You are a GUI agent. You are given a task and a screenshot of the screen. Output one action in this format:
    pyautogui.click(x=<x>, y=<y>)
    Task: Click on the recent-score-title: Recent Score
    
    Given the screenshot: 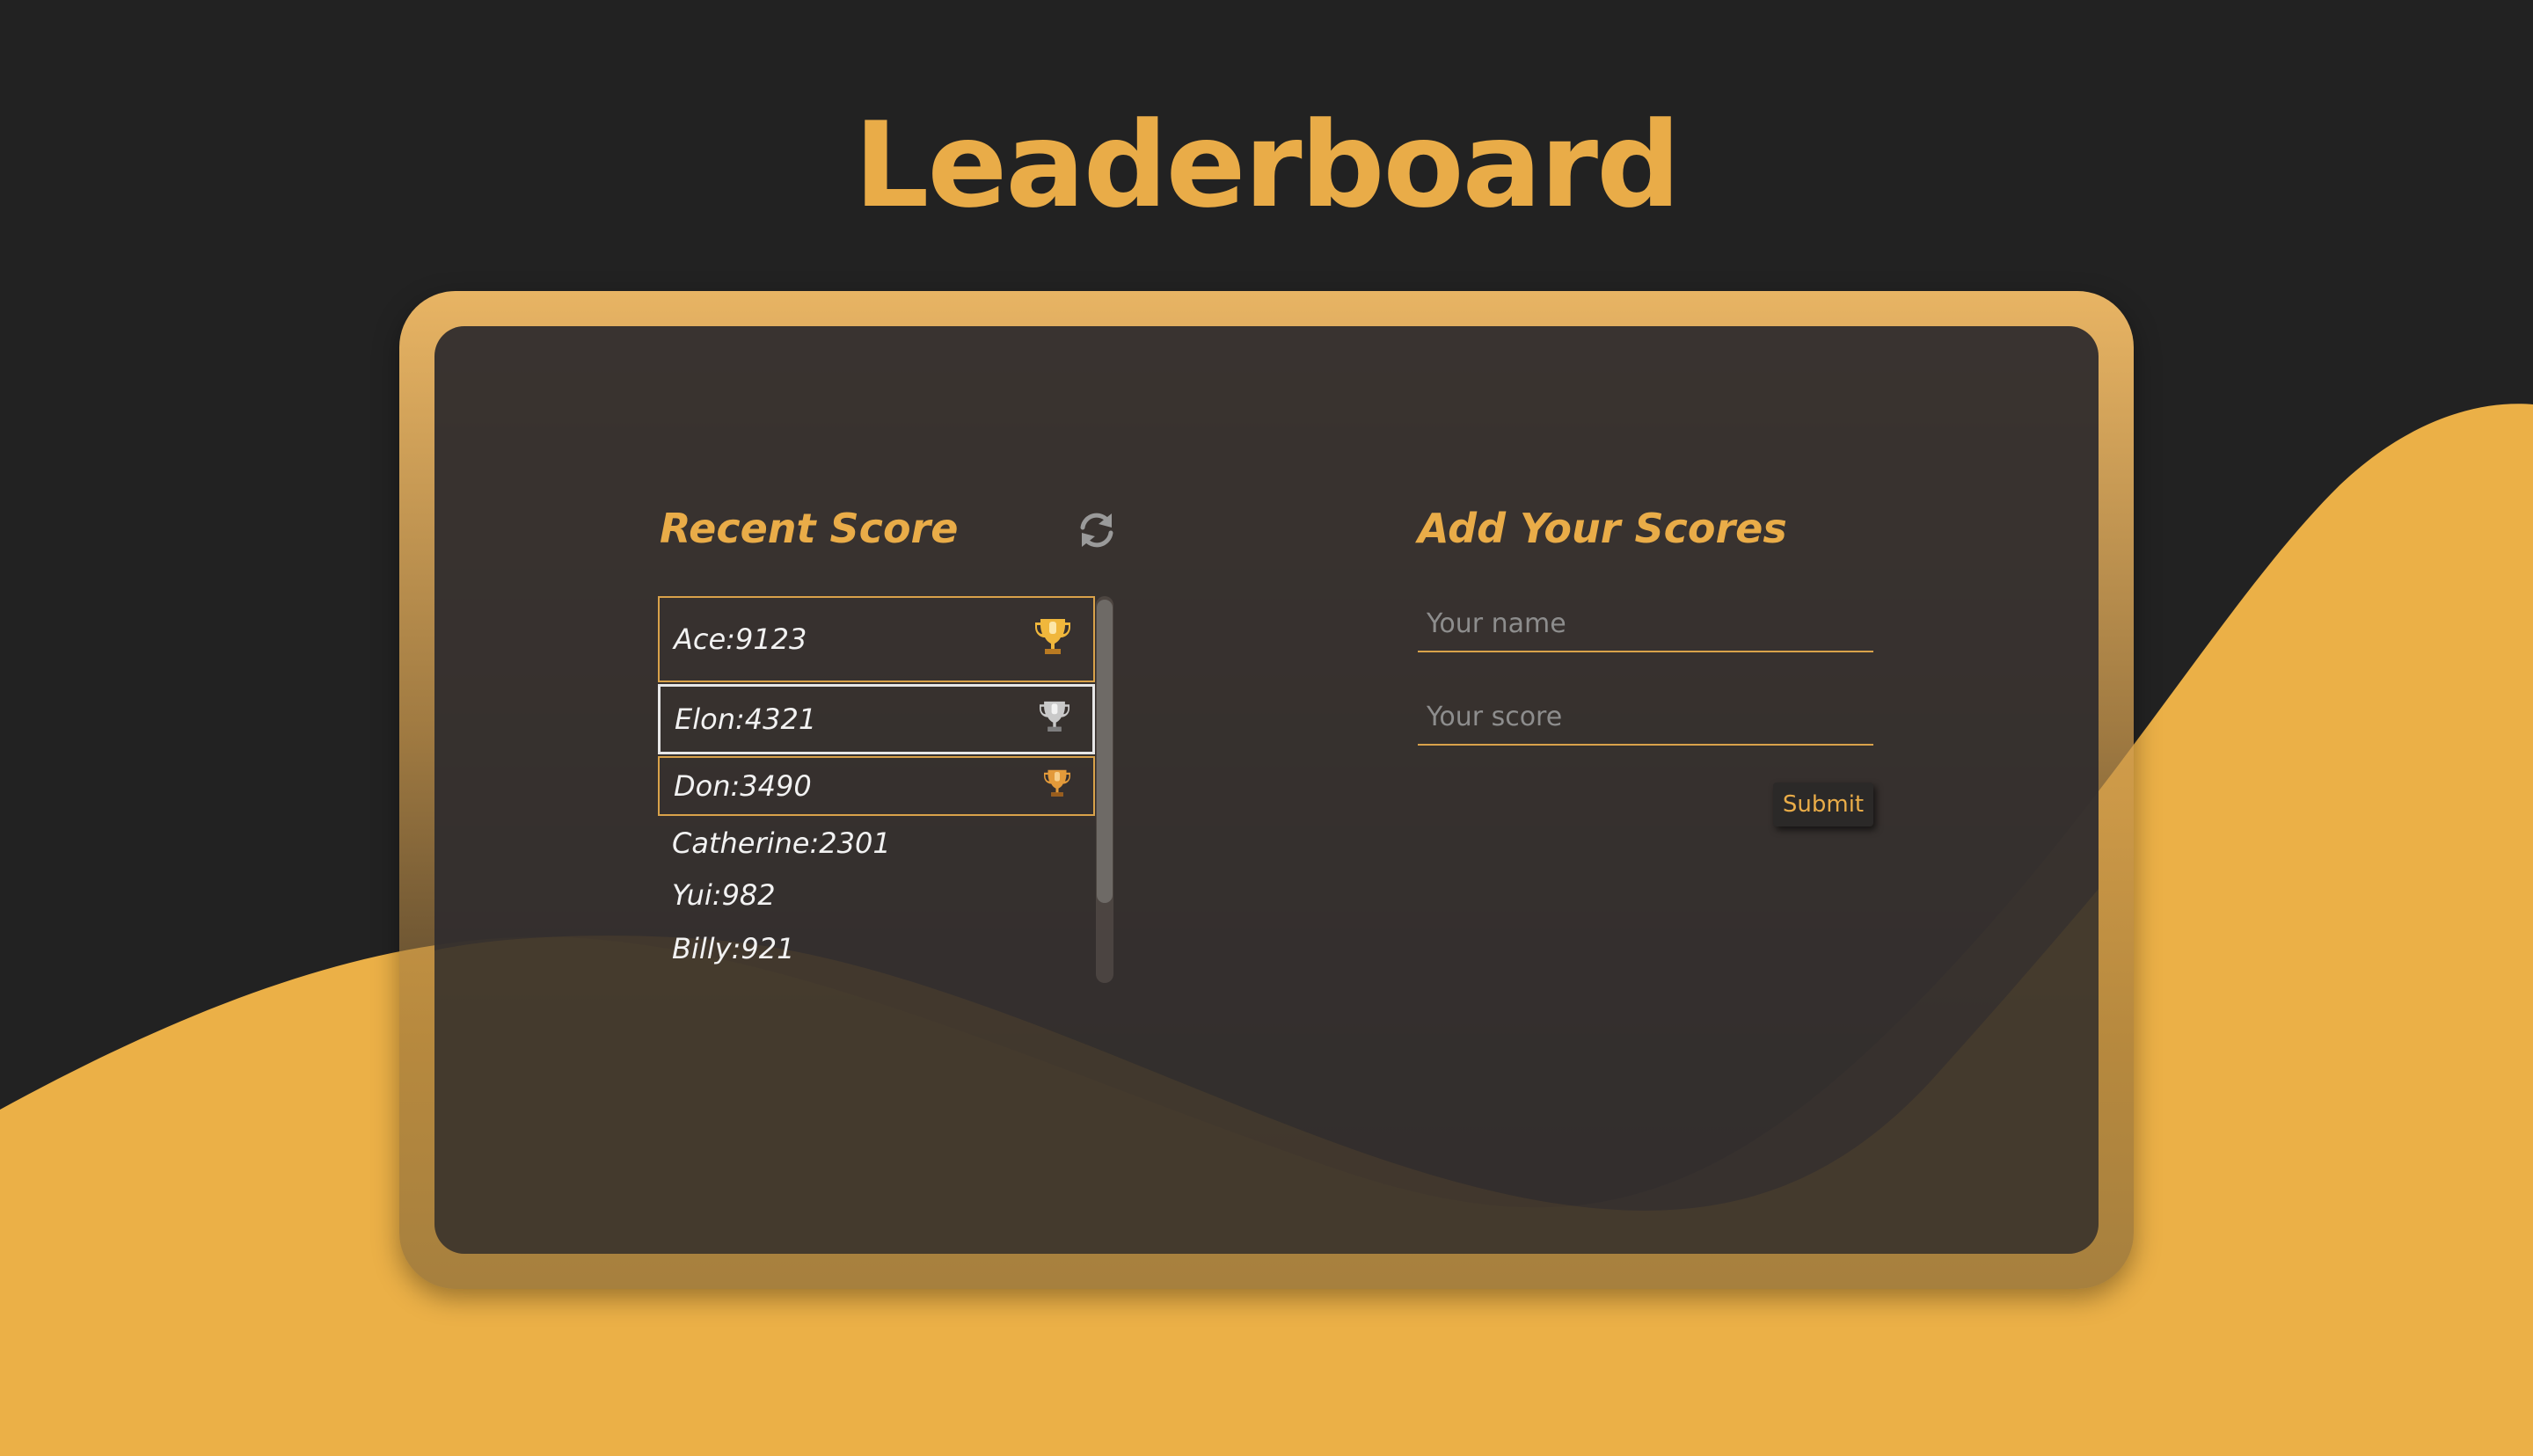 What is the action you would take?
    pyautogui.click(x=809, y=528)
    